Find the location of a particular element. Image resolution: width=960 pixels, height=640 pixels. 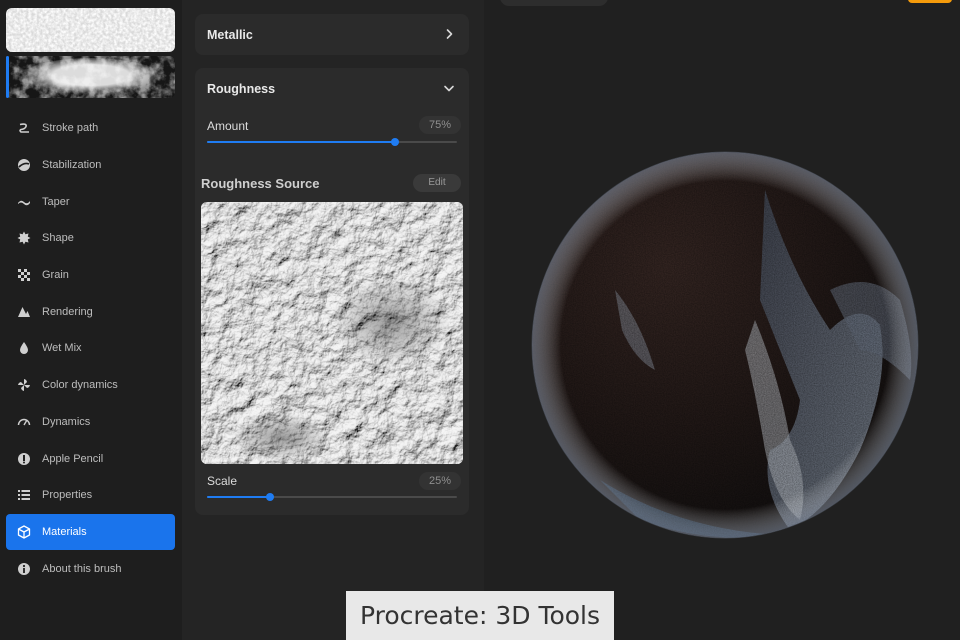

nav-item-properties: Properties is located at coordinates (90, 495).